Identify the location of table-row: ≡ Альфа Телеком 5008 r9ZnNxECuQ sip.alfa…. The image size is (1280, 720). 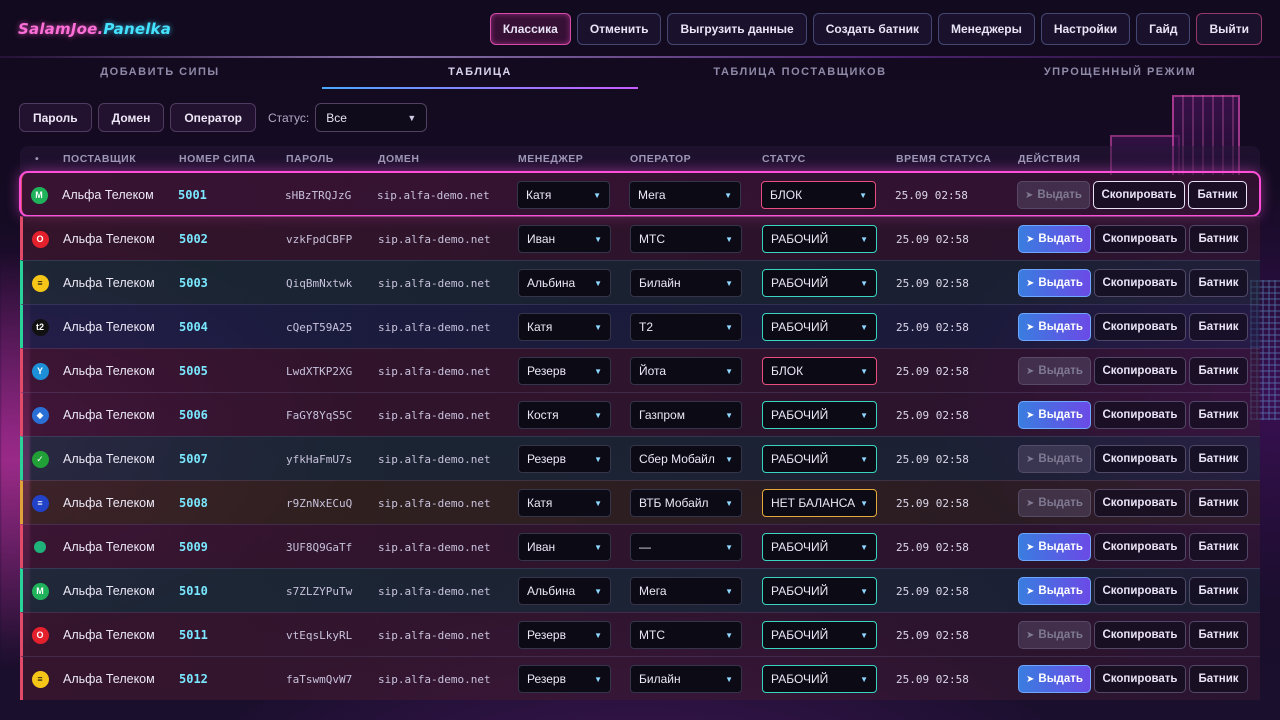
(640, 502).